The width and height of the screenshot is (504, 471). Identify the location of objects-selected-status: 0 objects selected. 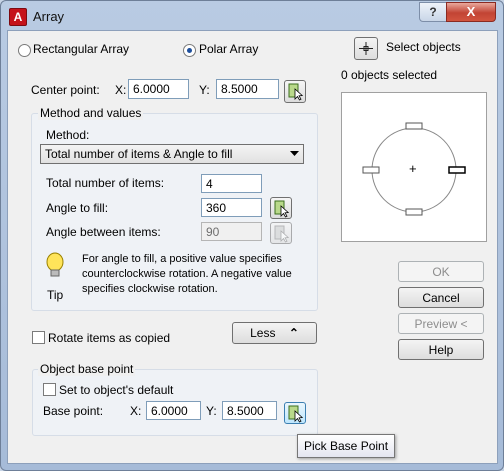
(389, 75).